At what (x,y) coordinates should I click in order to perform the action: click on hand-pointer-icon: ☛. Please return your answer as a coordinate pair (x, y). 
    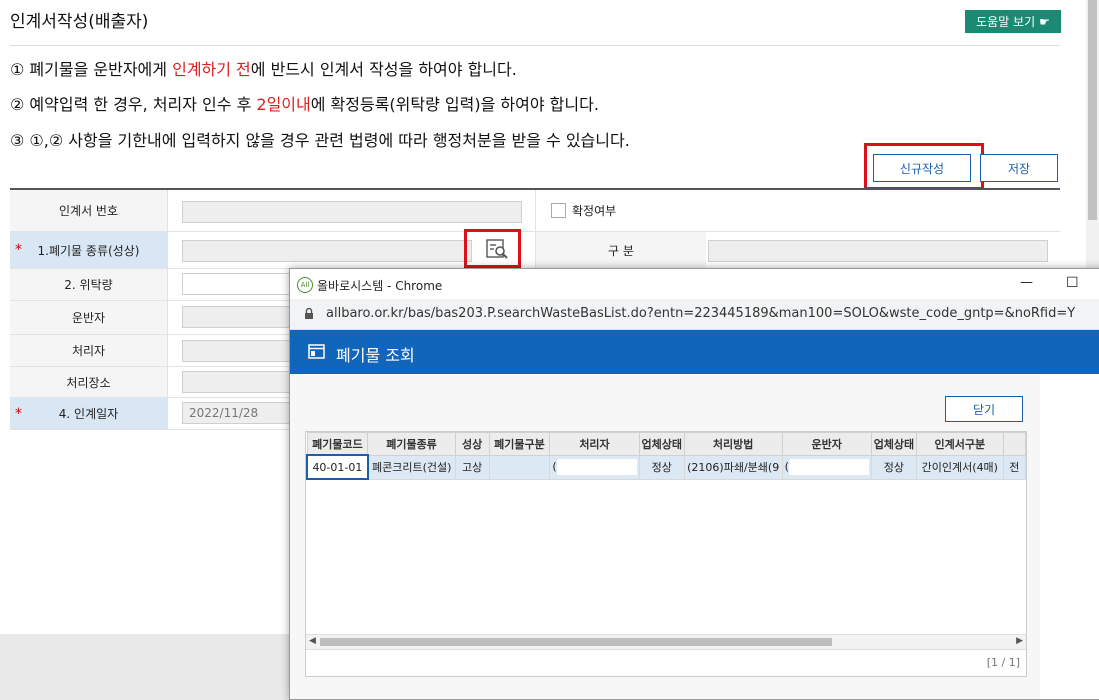
    Looking at the image, I should click on (1044, 21).